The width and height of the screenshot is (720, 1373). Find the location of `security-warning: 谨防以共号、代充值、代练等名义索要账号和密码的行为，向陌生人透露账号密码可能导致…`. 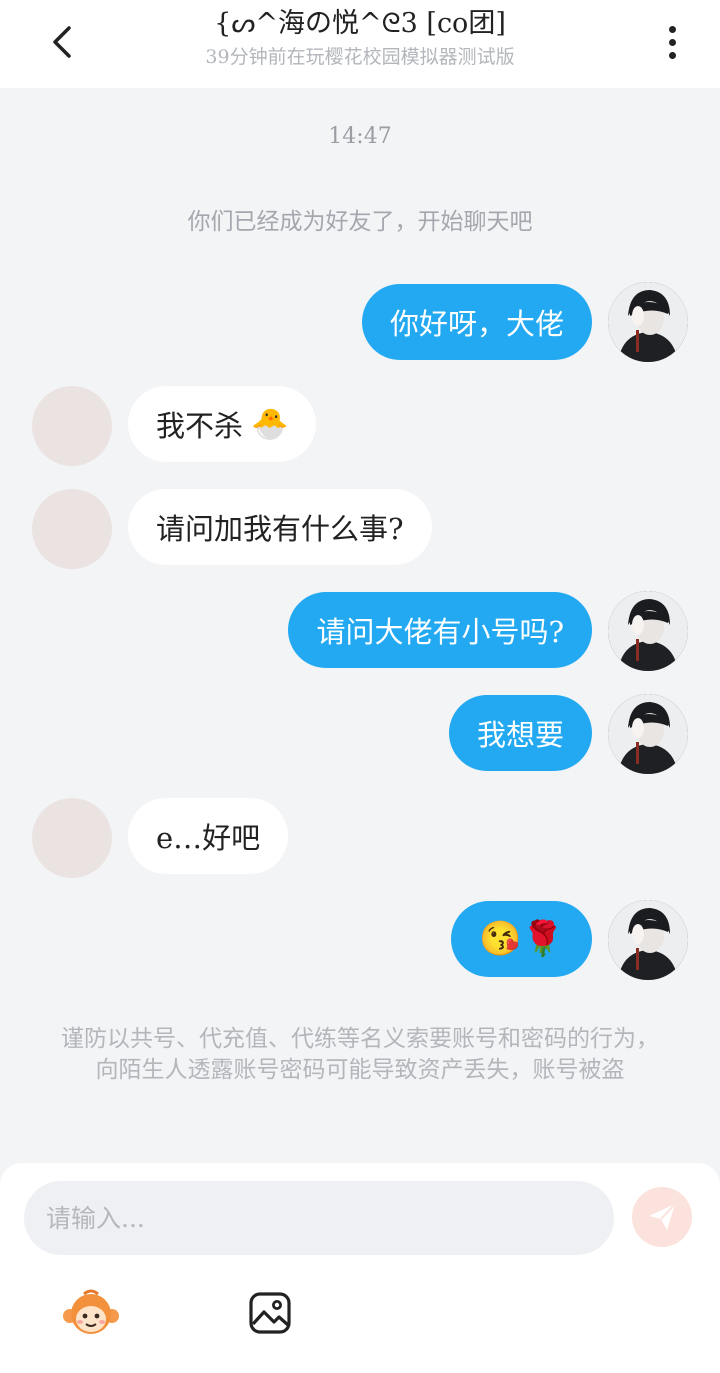

security-warning: 谨防以共号、代充值、代练等名义索要账号和密码的行为，向陌生人透露账号密码可能导致… is located at coordinates (360, 1054).